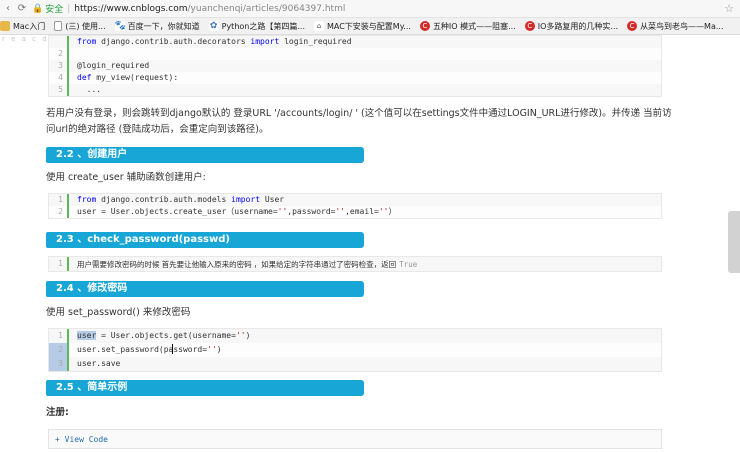 This screenshot has height=453, width=740. What do you see at coordinates (126, 177) in the screenshot?
I see `paragraph-create-user: 使用 create_user 辅助函数创建用户:` at bounding box center [126, 177].